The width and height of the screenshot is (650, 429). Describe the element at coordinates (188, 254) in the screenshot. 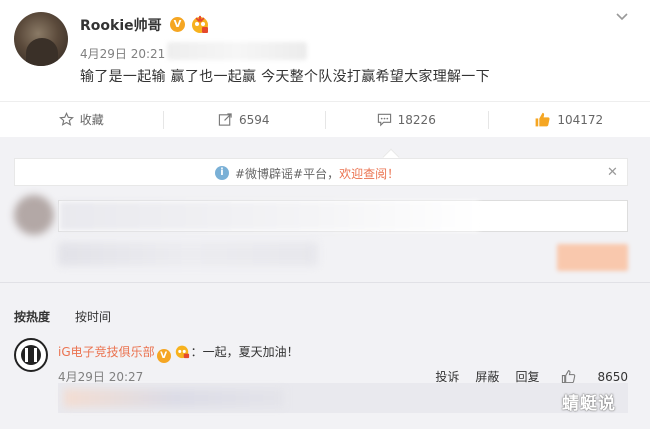

I see `blurred-comment-tools` at that location.